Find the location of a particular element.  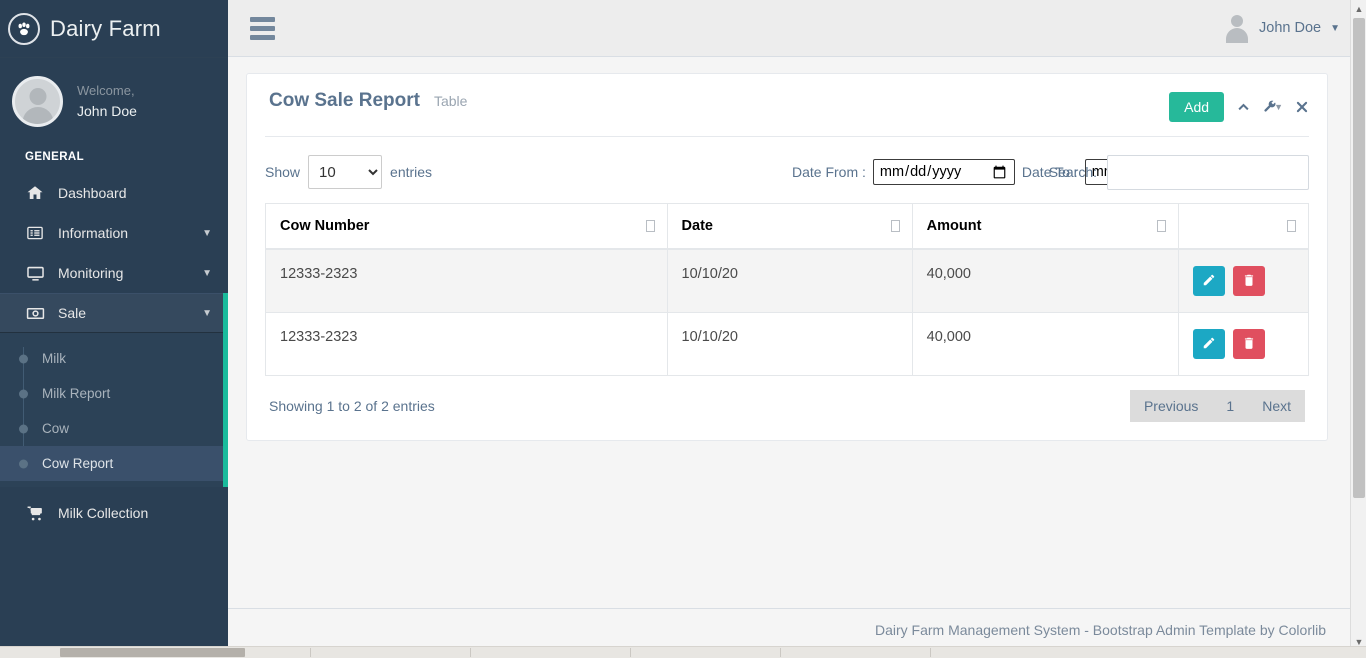

brand-title: Dairy Farm is located at coordinates (105, 28).